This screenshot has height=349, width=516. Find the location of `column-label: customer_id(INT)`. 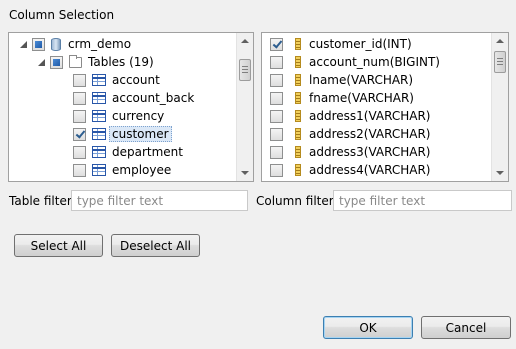

column-label: customer_id(INT) is located at coordinates (360, 44).